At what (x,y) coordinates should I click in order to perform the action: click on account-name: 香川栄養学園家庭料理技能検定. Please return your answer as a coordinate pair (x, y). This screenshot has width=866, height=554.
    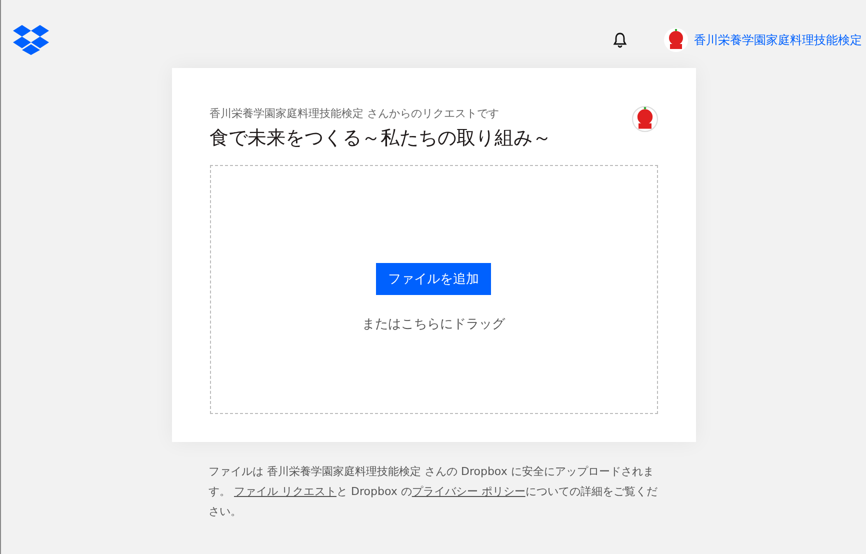
    Looking at the image, I should click on (778, 40).